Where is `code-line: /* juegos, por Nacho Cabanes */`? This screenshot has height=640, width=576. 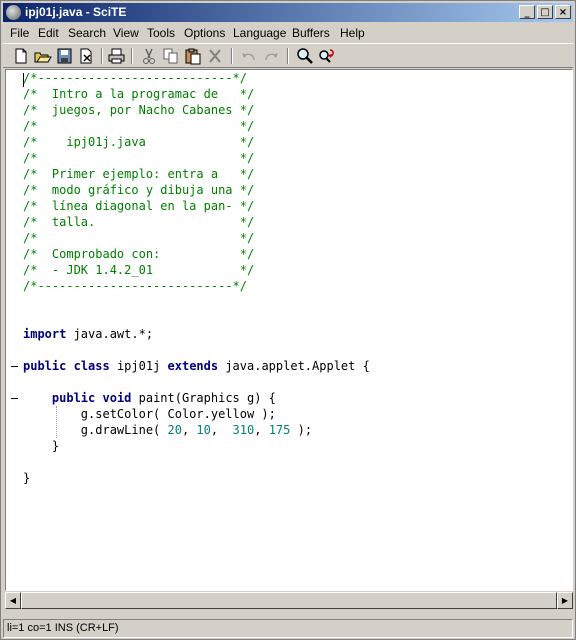
code-line: /* juegos, por Nacho Cabanes */ is located at coordinates (138, 110).